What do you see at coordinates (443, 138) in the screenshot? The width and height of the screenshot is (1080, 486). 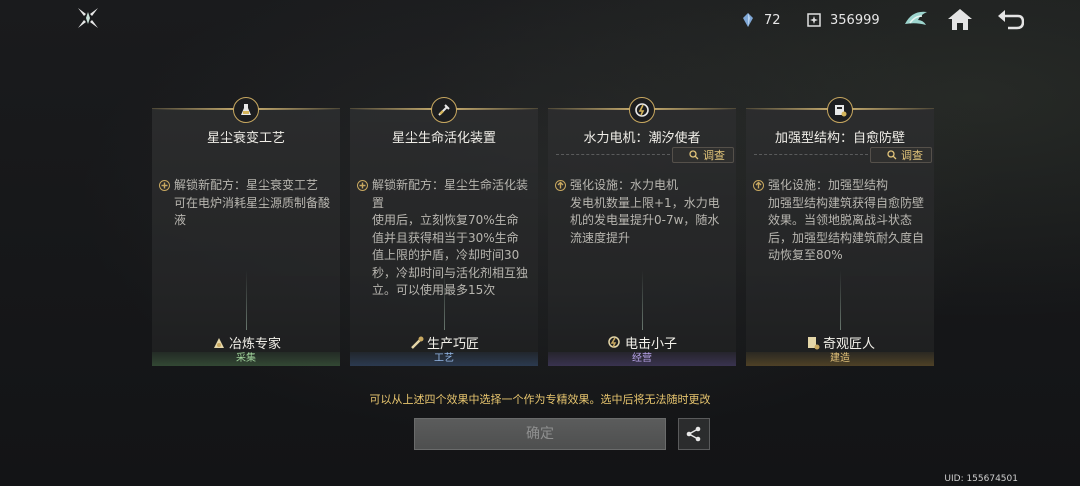 I see `card-title: 星尘生命活化装置` at bounding box center [443, 138].